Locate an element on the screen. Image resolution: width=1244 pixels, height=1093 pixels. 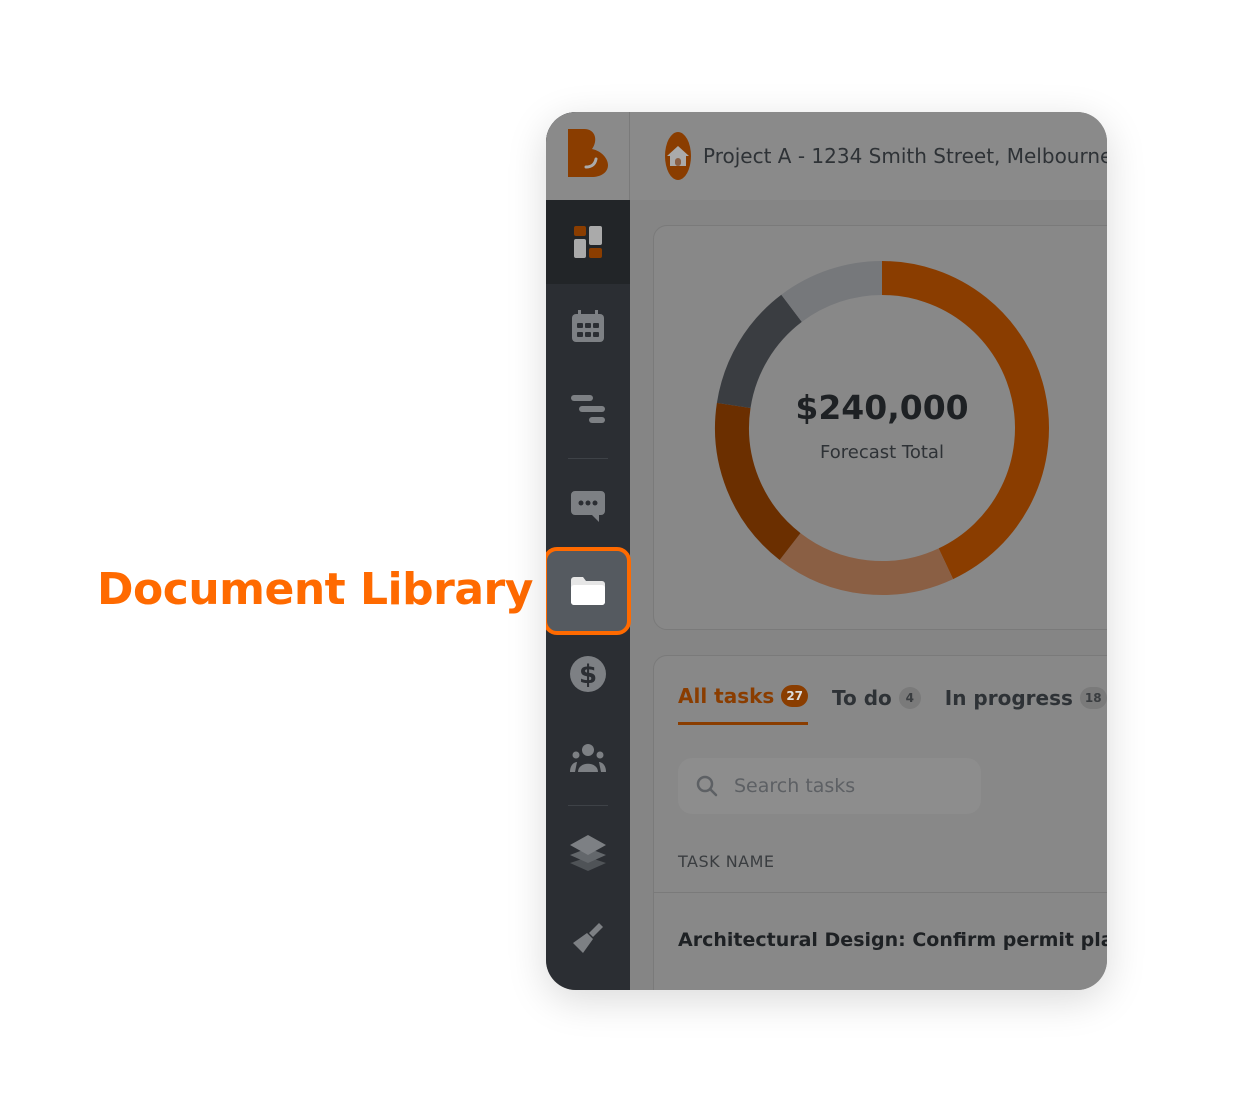
dollar-icon: $ is located at coordinates (588, 674).